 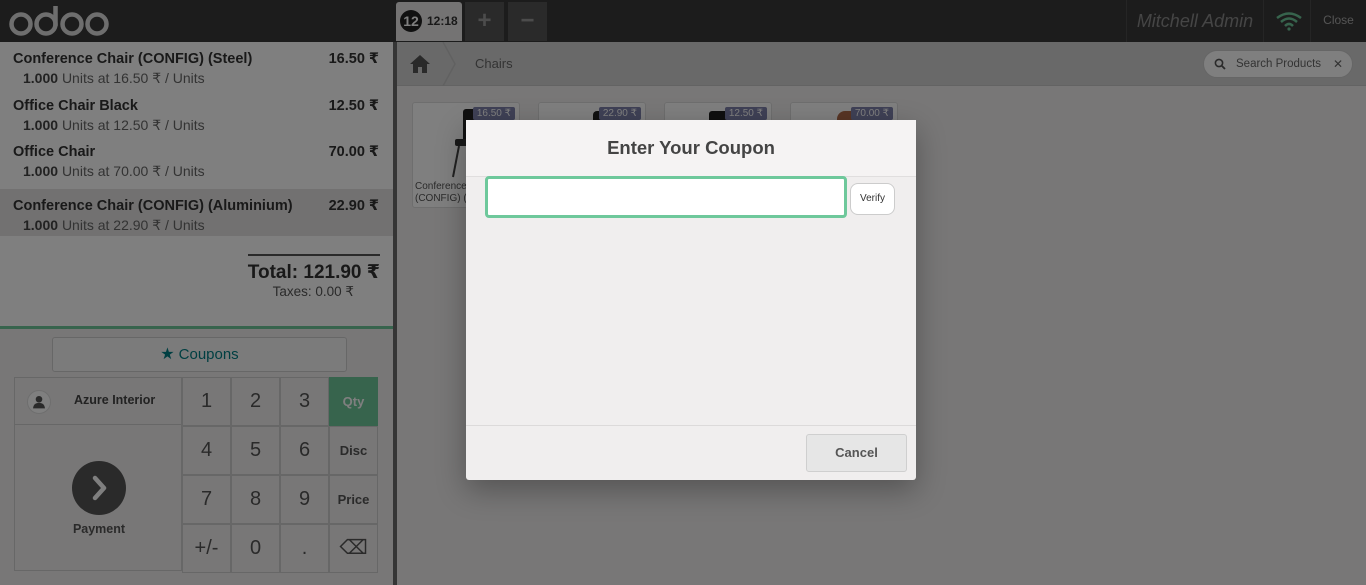 What do you see at coordinates (691, 425) in the screenshot?
I see `popup-footer-divider` at bounding box center [691, 425].